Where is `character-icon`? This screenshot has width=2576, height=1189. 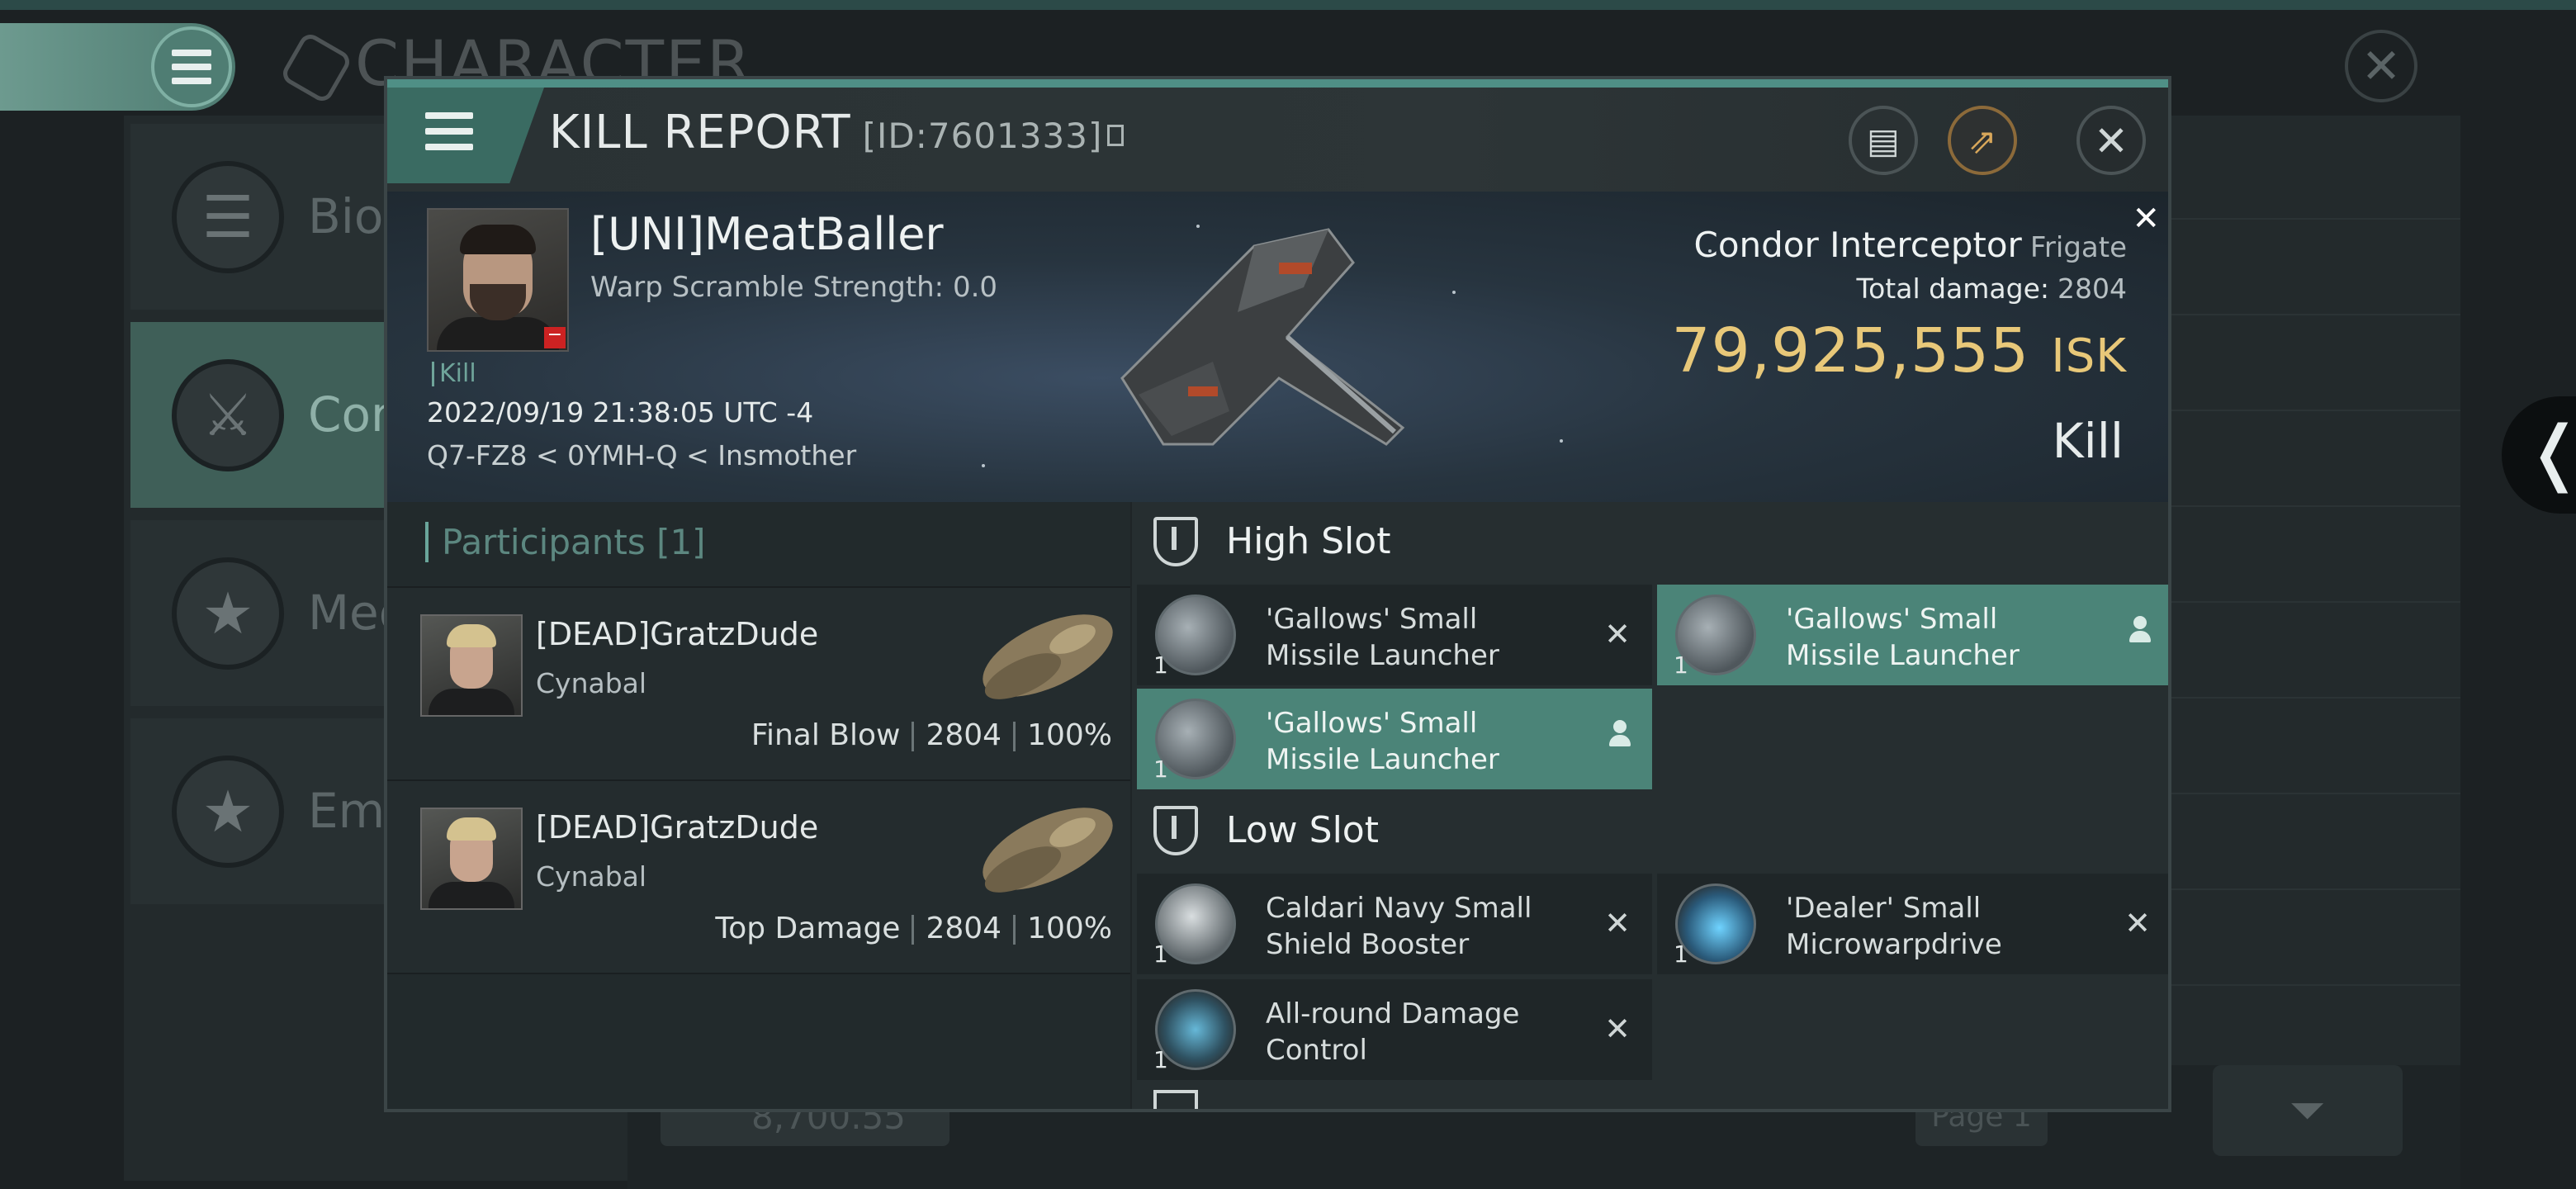 character-icon is located at coordinates (316, 68).